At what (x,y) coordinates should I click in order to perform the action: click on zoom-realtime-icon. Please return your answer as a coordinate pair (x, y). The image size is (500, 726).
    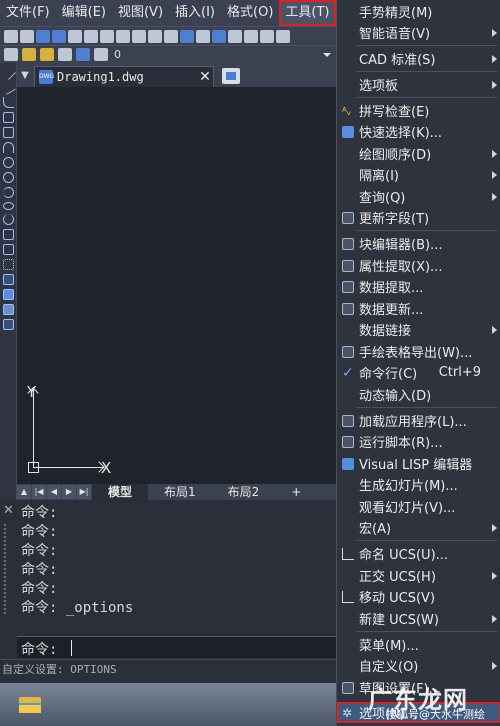
    Looking at the image, I should click on (267, 36).